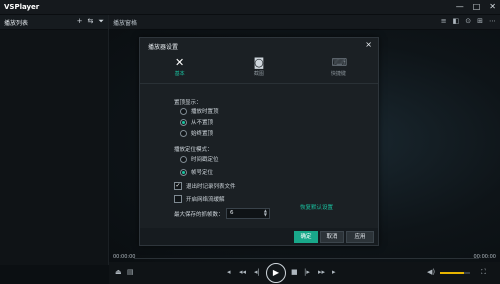 The width and height of the screenshot is (500, 284). I want to click on folder-icon: ▤, so click(130, 272).